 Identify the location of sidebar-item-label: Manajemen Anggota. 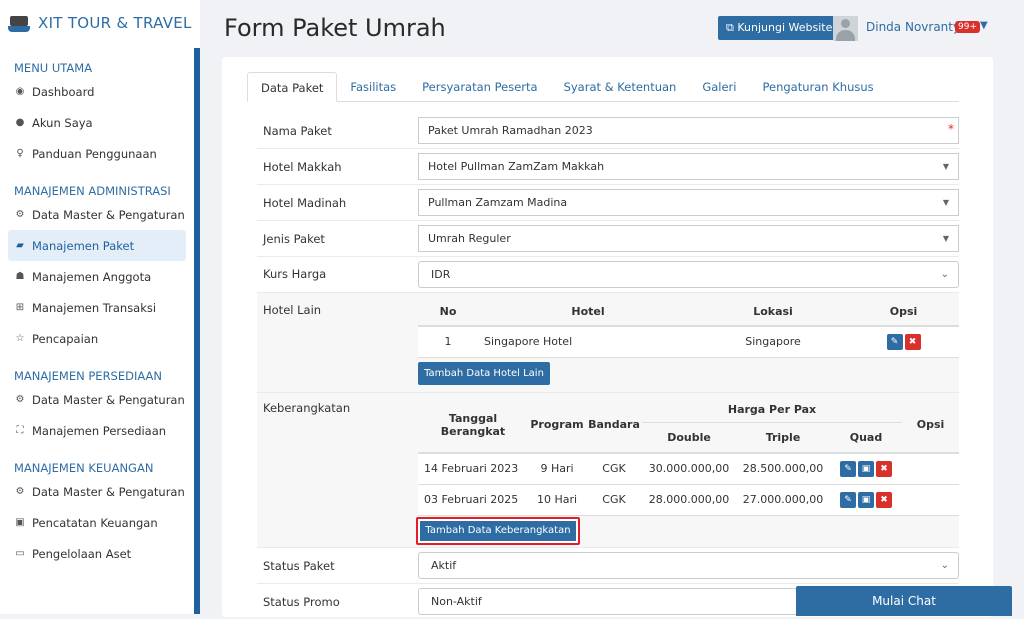
(92, 276).